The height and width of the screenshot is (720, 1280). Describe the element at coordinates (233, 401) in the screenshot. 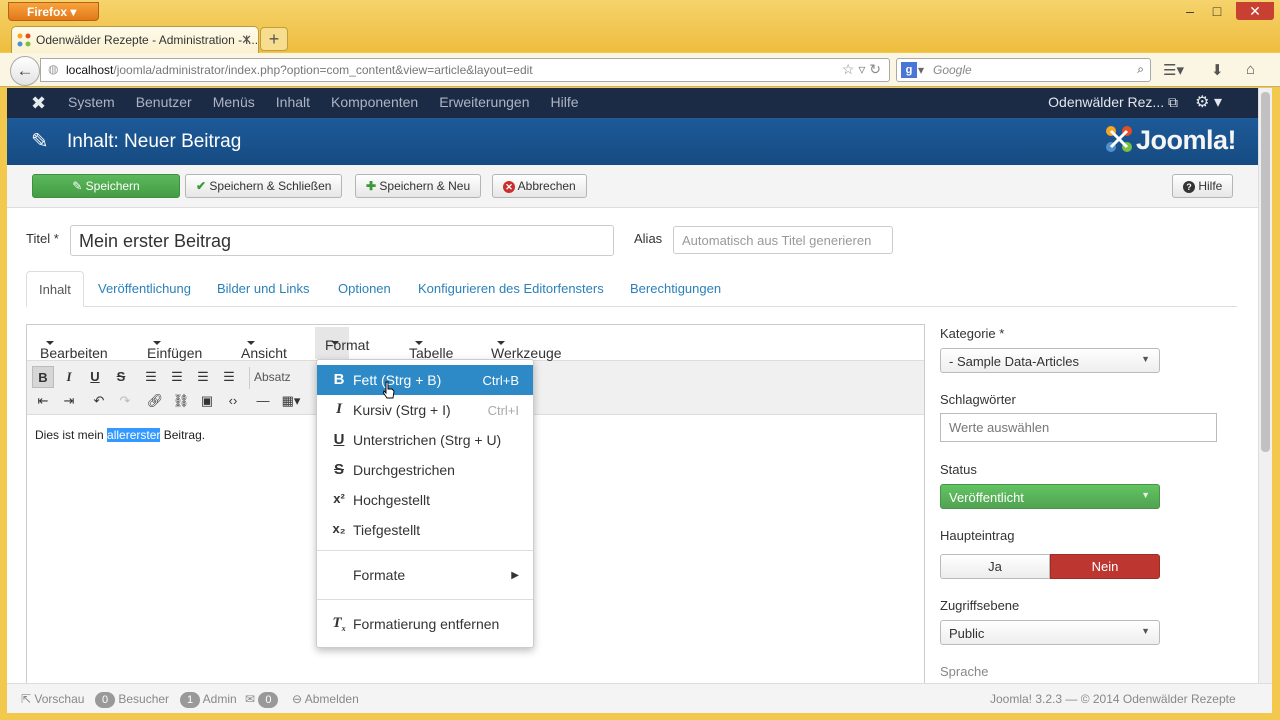

I see `code-icon: ‹›` at that location.